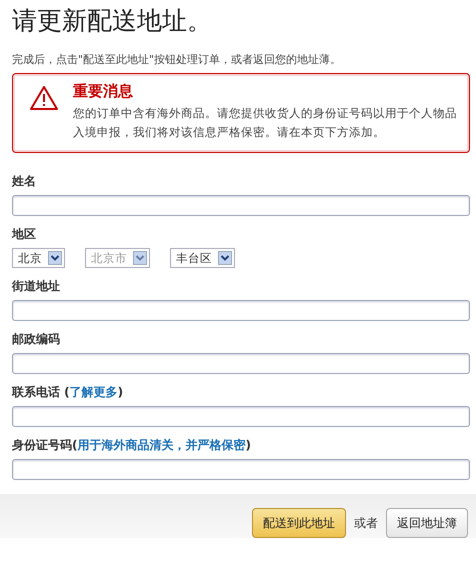  What do you see at coordinates (36, 286) in the screenshot?
I see `field-label: 街道地址` at bounding box center [36, 286].